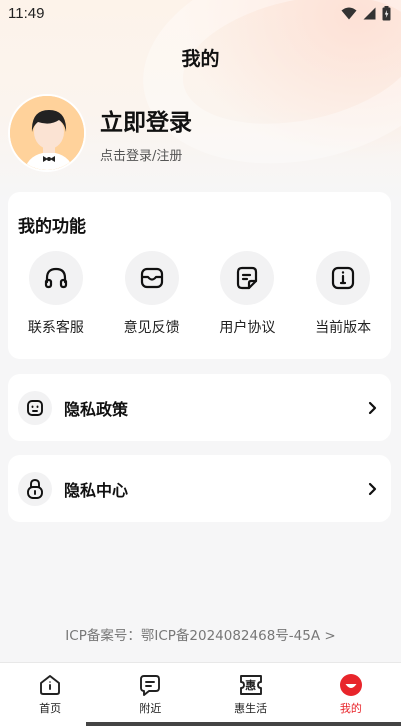 This screenshot has width=401, height=726. What do you see at coordinates (151, 328) in the screenshot?
I see `function-label: 意见反馈` at bounding box center [151, 328].